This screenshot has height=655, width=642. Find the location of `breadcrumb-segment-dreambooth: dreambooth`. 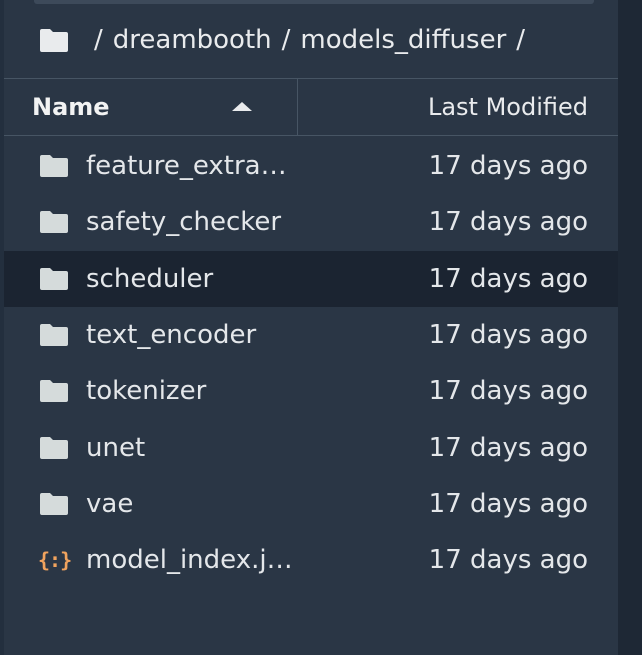

breadcrumb-segment-dreambooth: dreambooth is located at coordinates (192, 40).